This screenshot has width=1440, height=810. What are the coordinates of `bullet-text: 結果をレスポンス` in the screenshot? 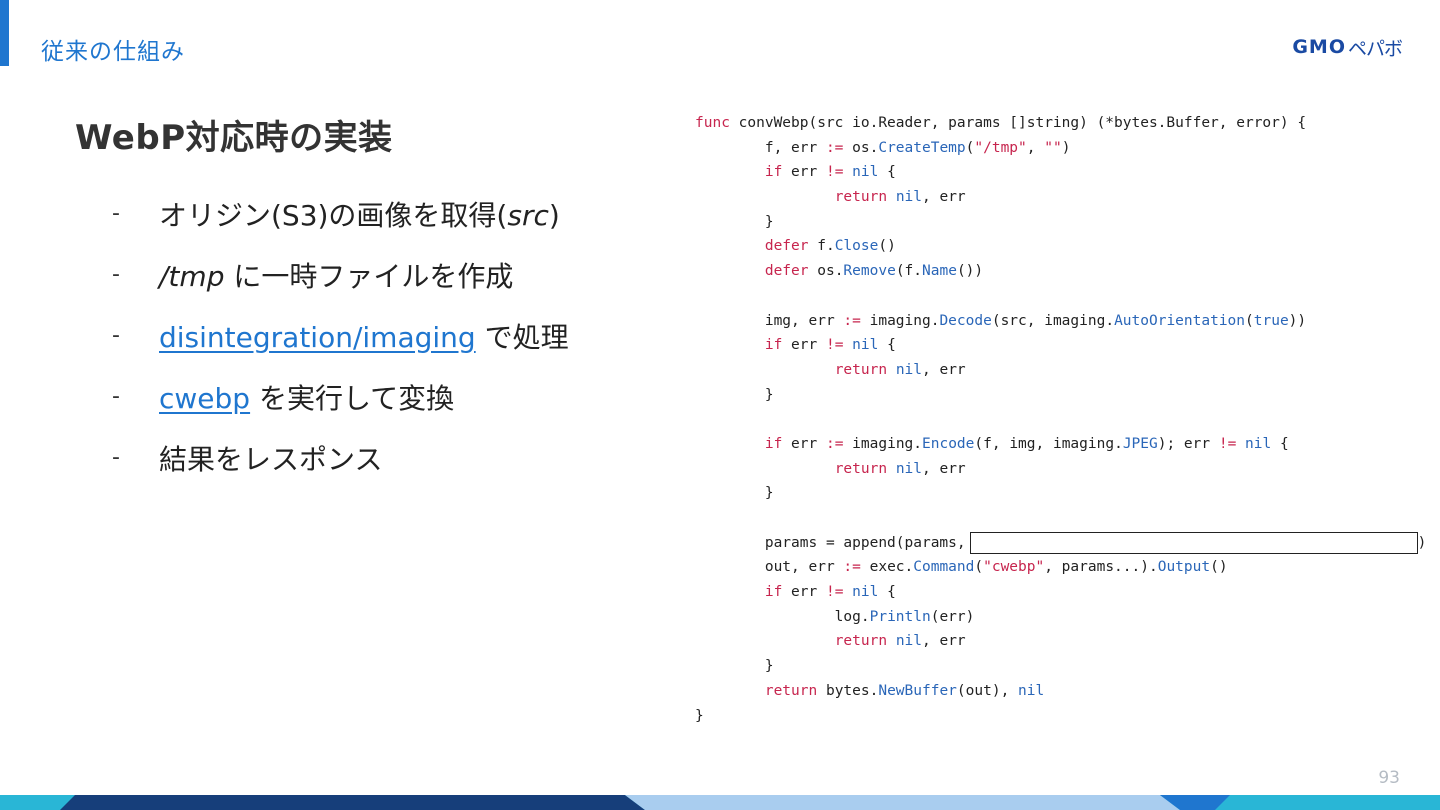 It's located at (271, 459).